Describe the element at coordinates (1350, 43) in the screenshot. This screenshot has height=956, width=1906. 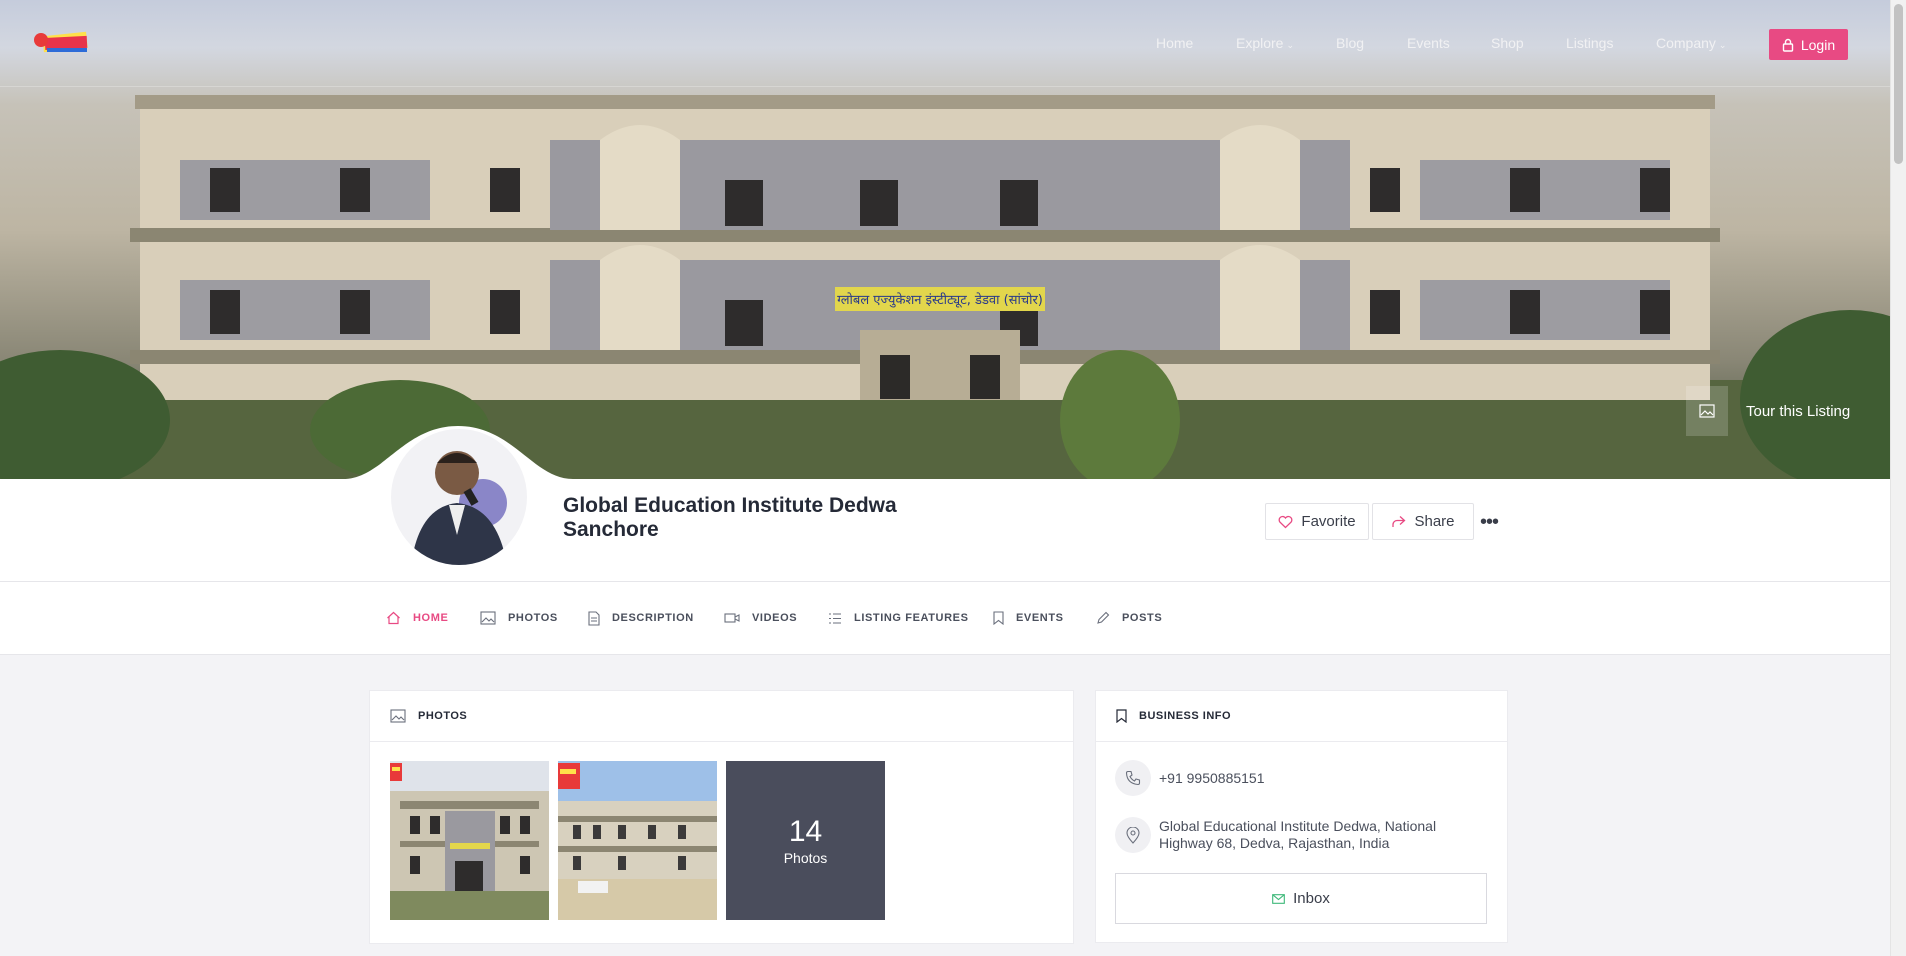
I see `nav-blog: Blog` at that location.